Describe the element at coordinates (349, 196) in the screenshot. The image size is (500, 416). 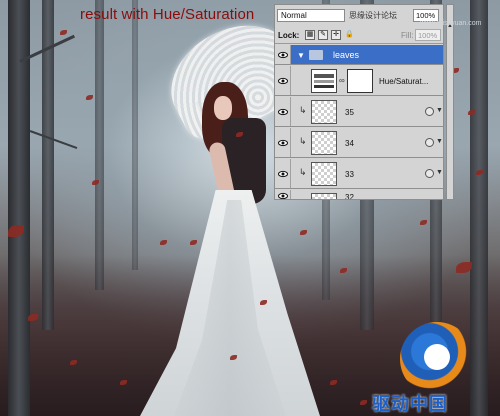
I see `layer-name: 32` at that location.